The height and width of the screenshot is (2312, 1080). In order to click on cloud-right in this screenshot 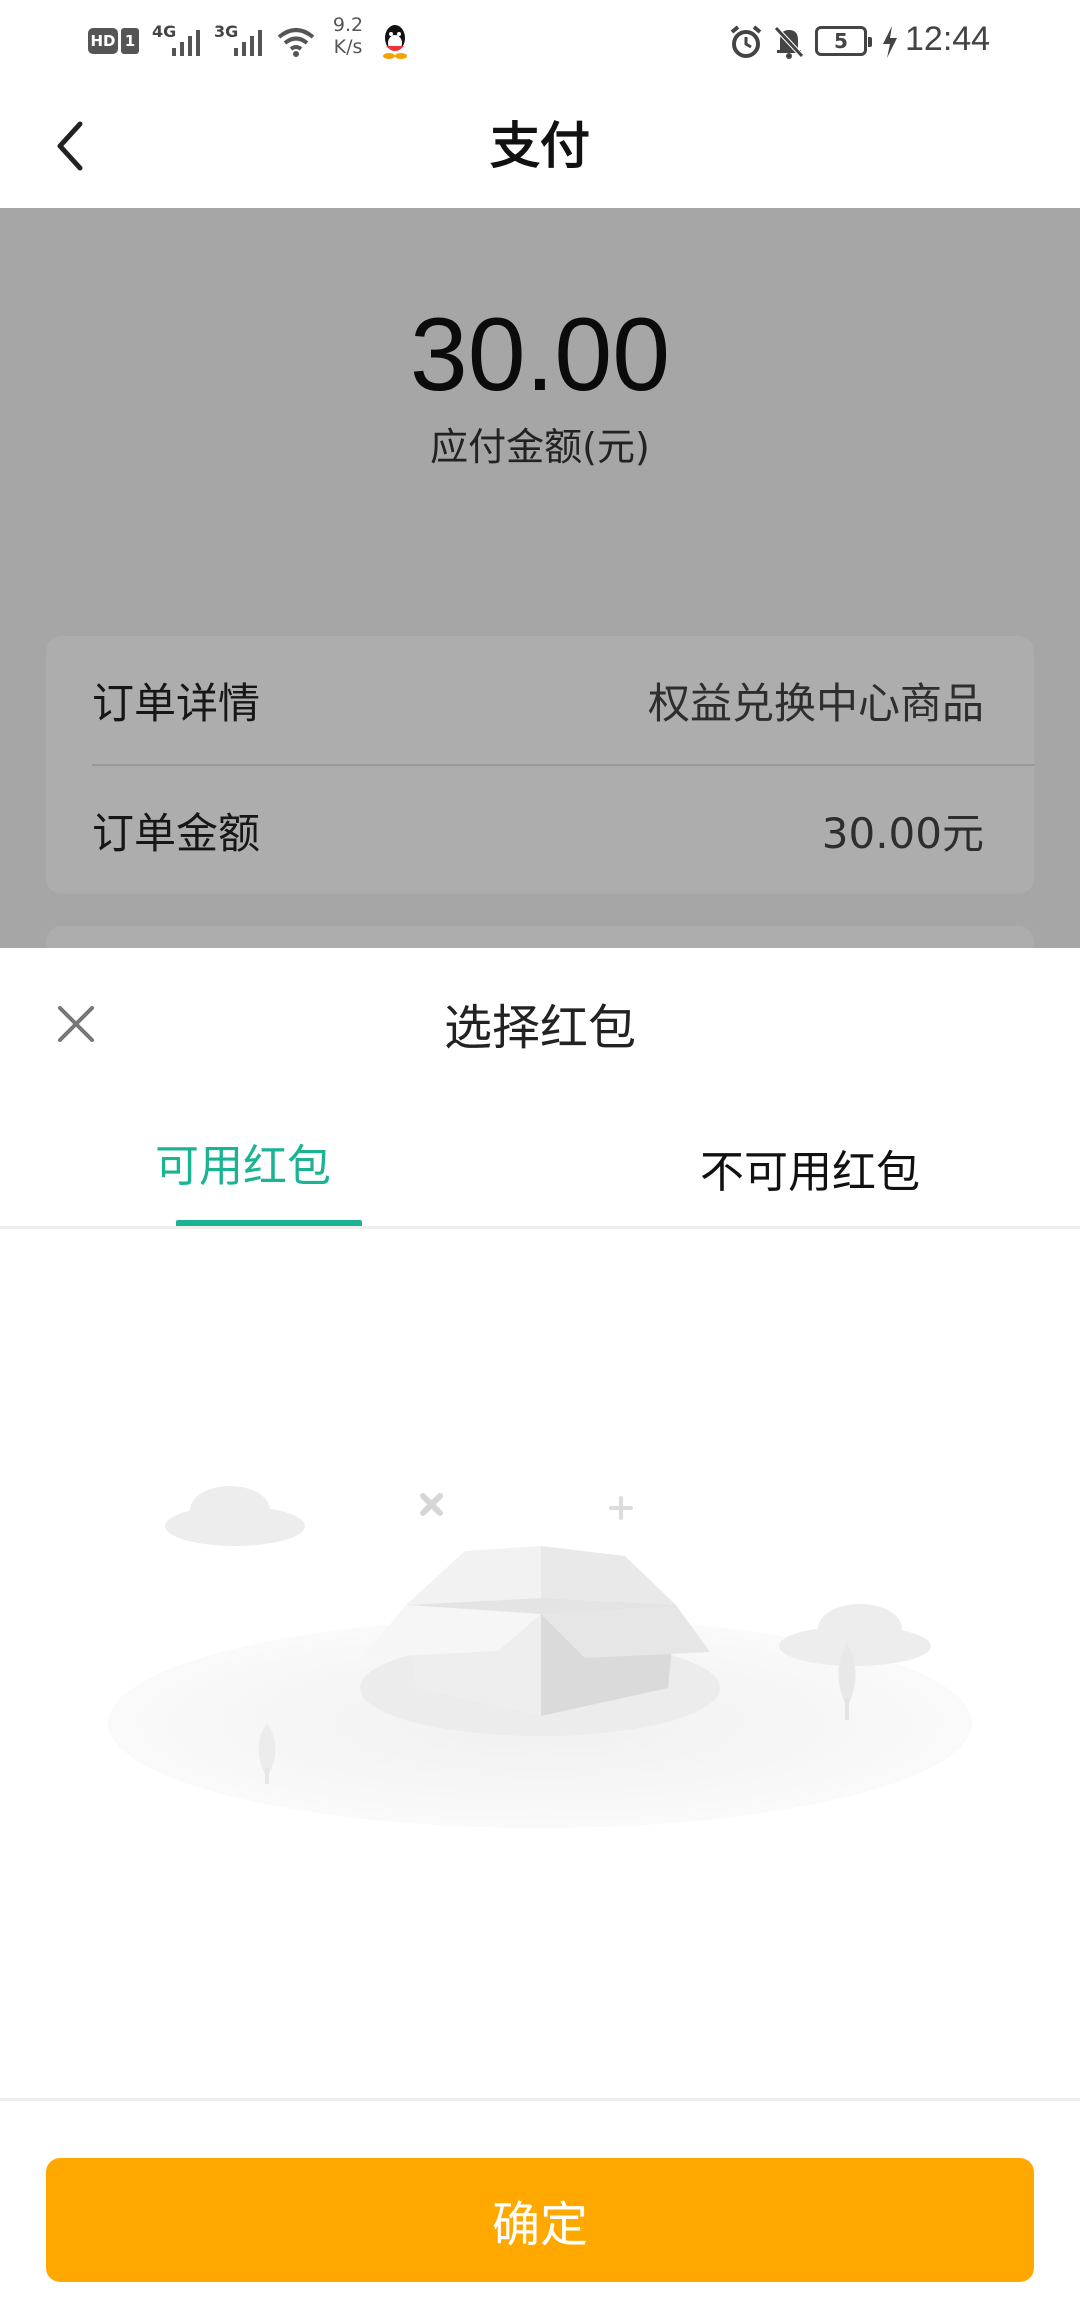, I will do `click(855, 1635)`.